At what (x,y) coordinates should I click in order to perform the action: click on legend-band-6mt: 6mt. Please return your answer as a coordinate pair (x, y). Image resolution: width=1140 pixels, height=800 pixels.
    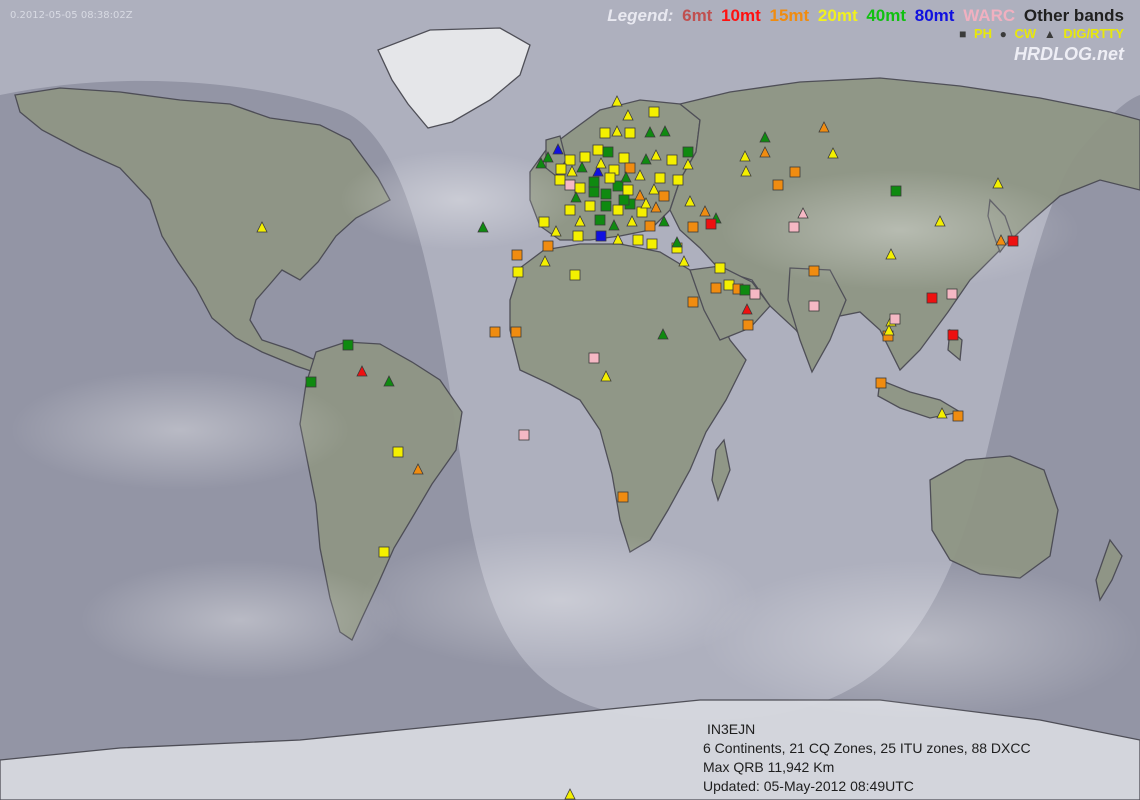
    Looking at the image, I should click on (697, 15).